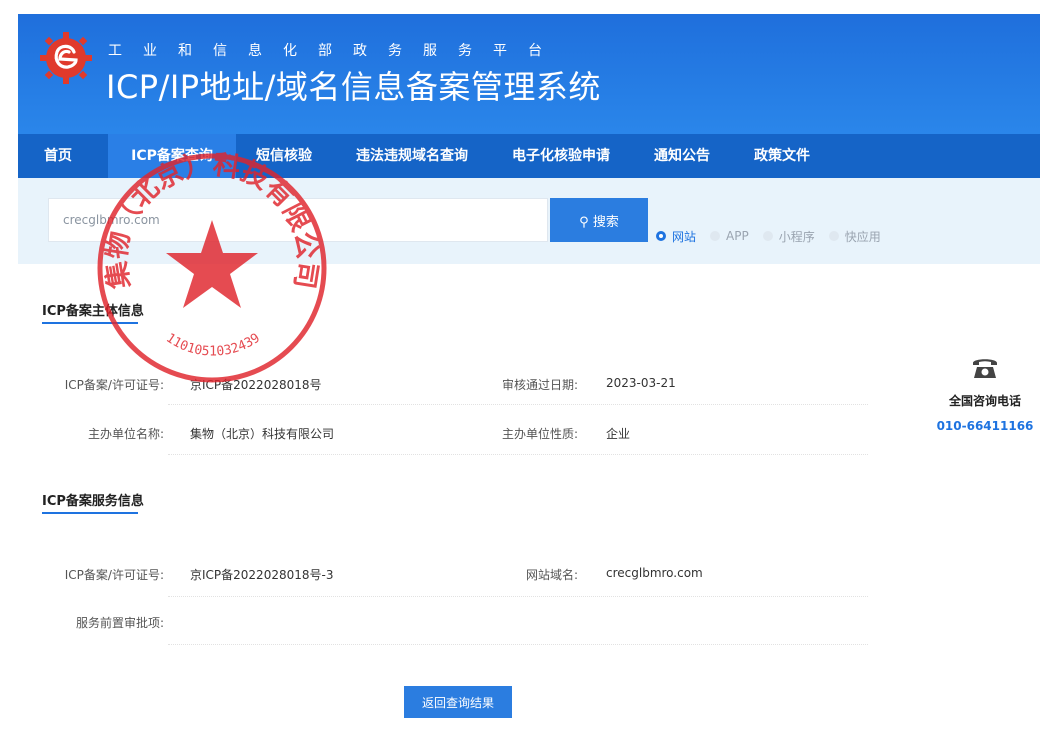 The width and height of the screenshot is (1060, 740). Describe the element at coordinates (93, 311) in the screenshot. I see `subject-info-title: ICP备案主体信息` at that location.